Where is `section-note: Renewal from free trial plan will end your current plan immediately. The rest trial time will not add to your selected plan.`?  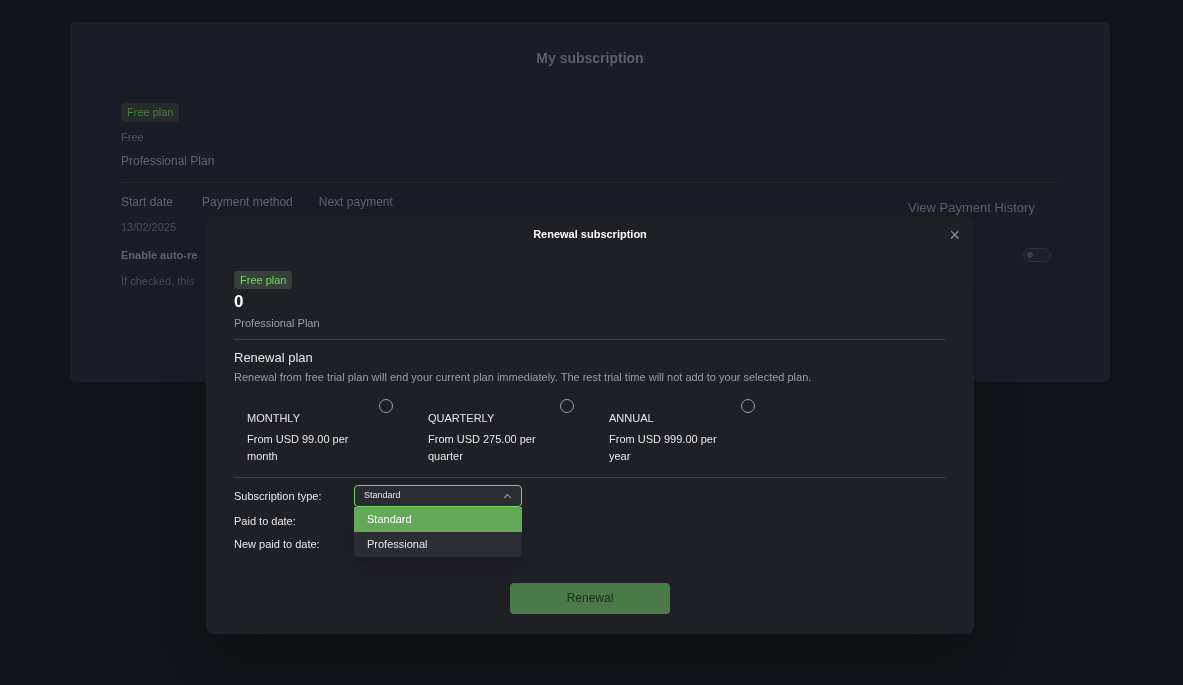
section-note: Renewal from free trial plan will end your current plan immediately. The rest trial time will not add to your selected plan. is located at coordinates (523, 377).